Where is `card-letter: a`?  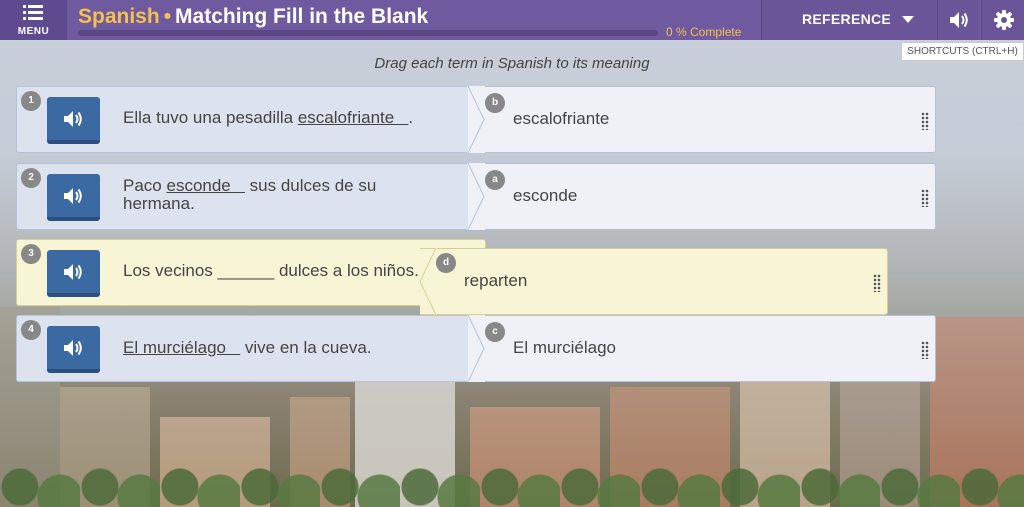 card-letter: a is located at coordinates (495, 180).